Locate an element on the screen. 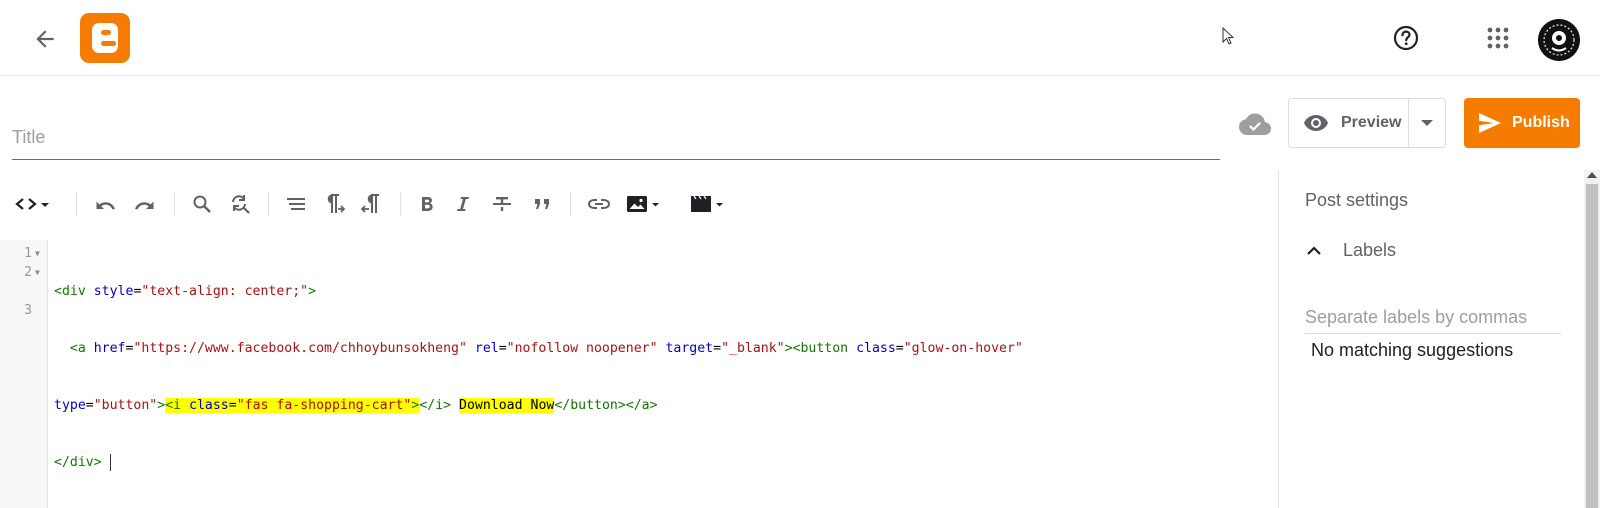  bold-button is located at coordinates (427, 204).